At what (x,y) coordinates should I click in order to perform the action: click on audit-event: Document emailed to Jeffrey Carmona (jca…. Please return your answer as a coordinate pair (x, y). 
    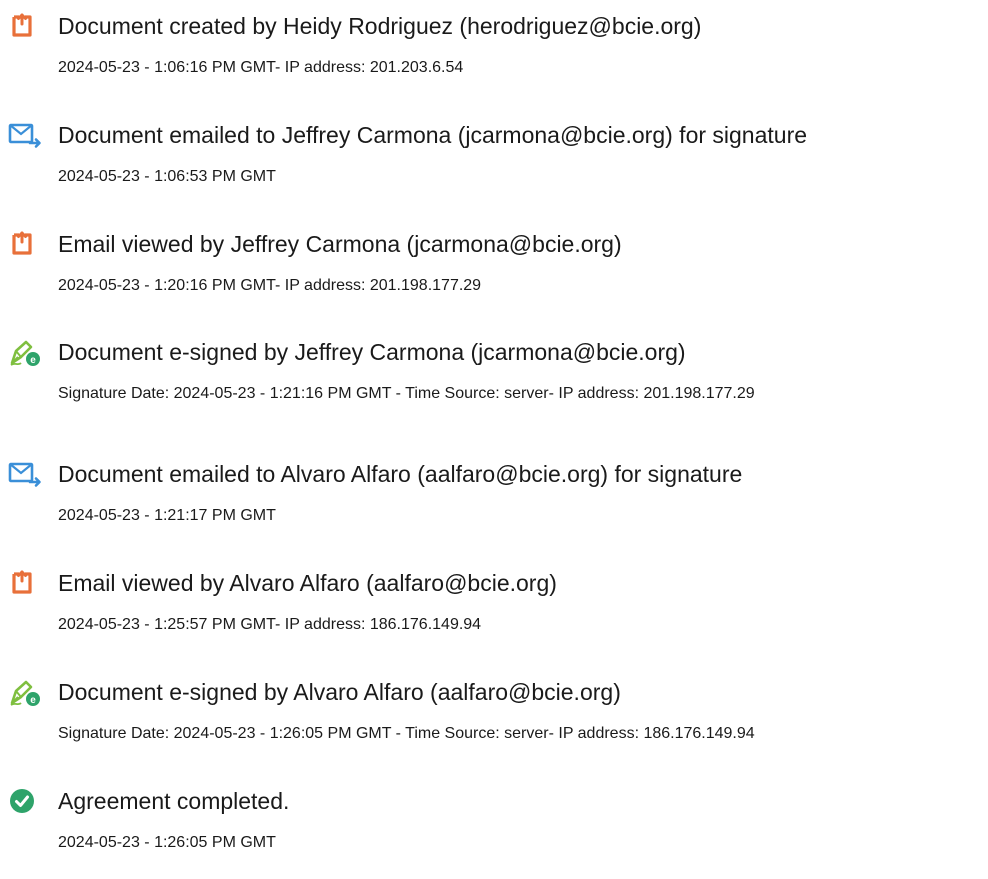
    Looking at the image, I should click on (494, 161).